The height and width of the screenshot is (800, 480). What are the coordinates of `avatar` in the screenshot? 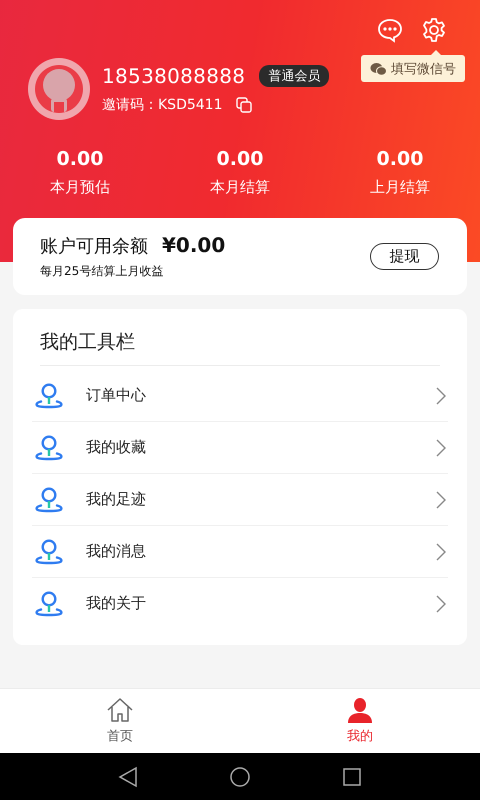 It's located at (59, 89).